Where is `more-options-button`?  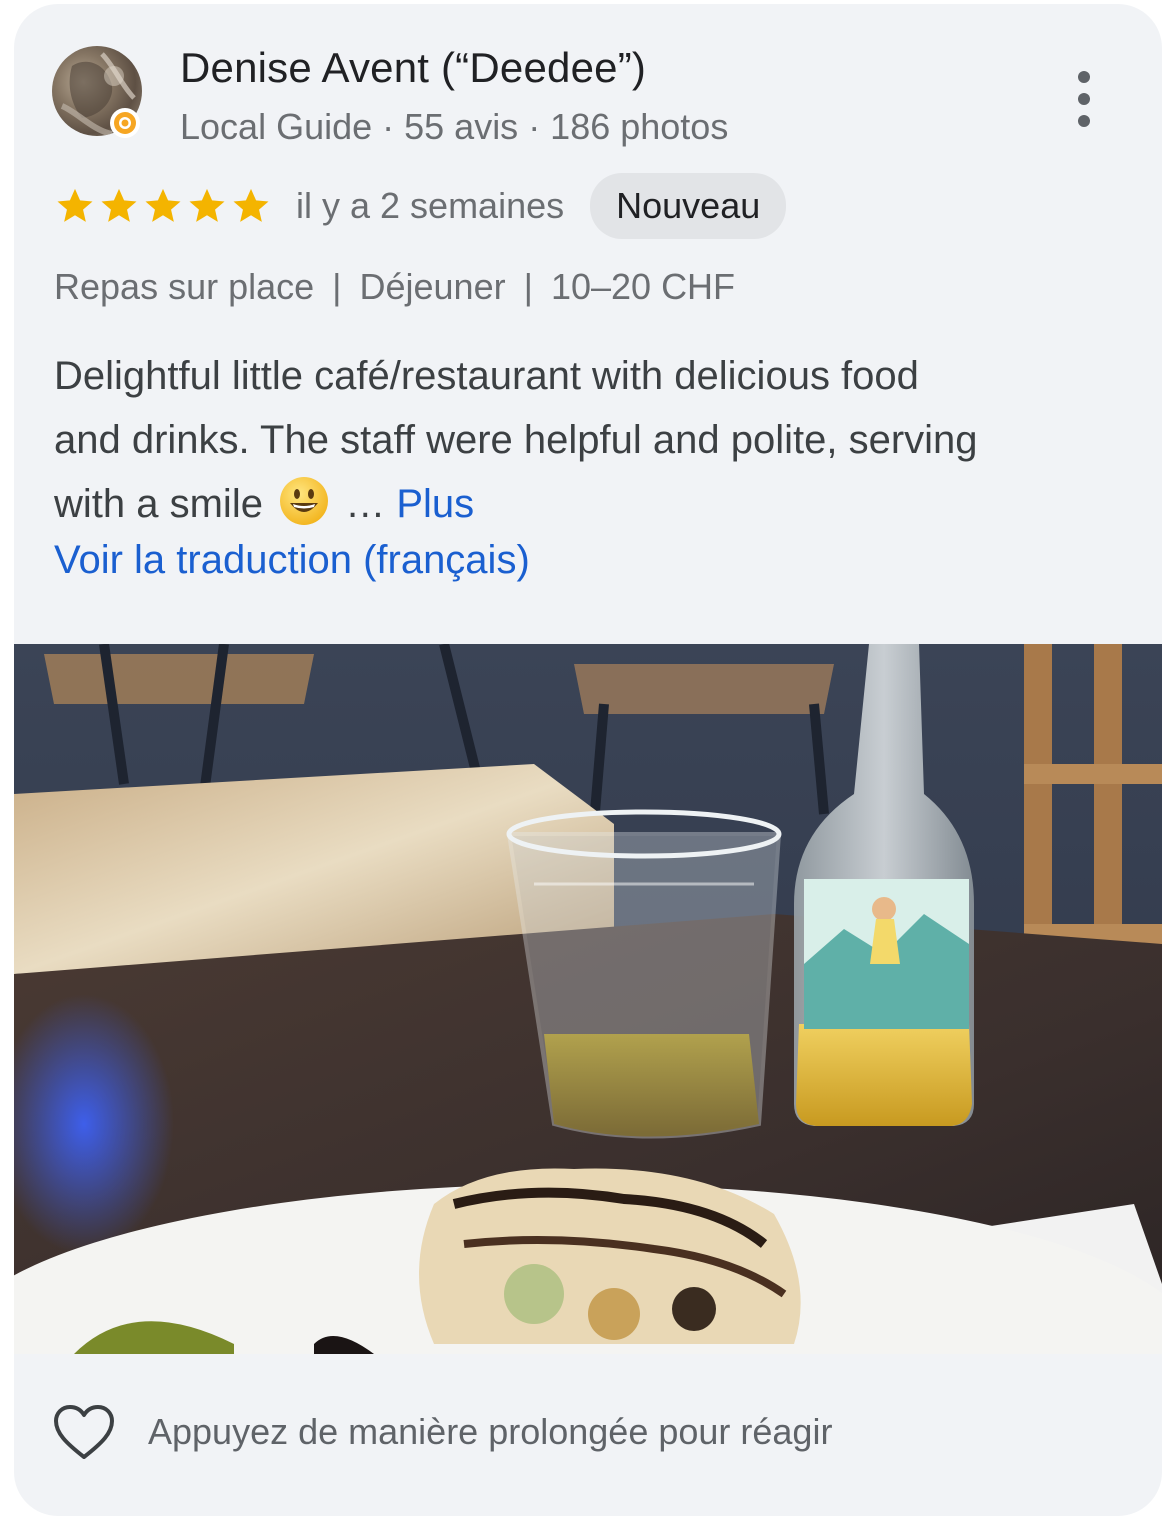 more-options-button is located at coordinates (1084, 99).